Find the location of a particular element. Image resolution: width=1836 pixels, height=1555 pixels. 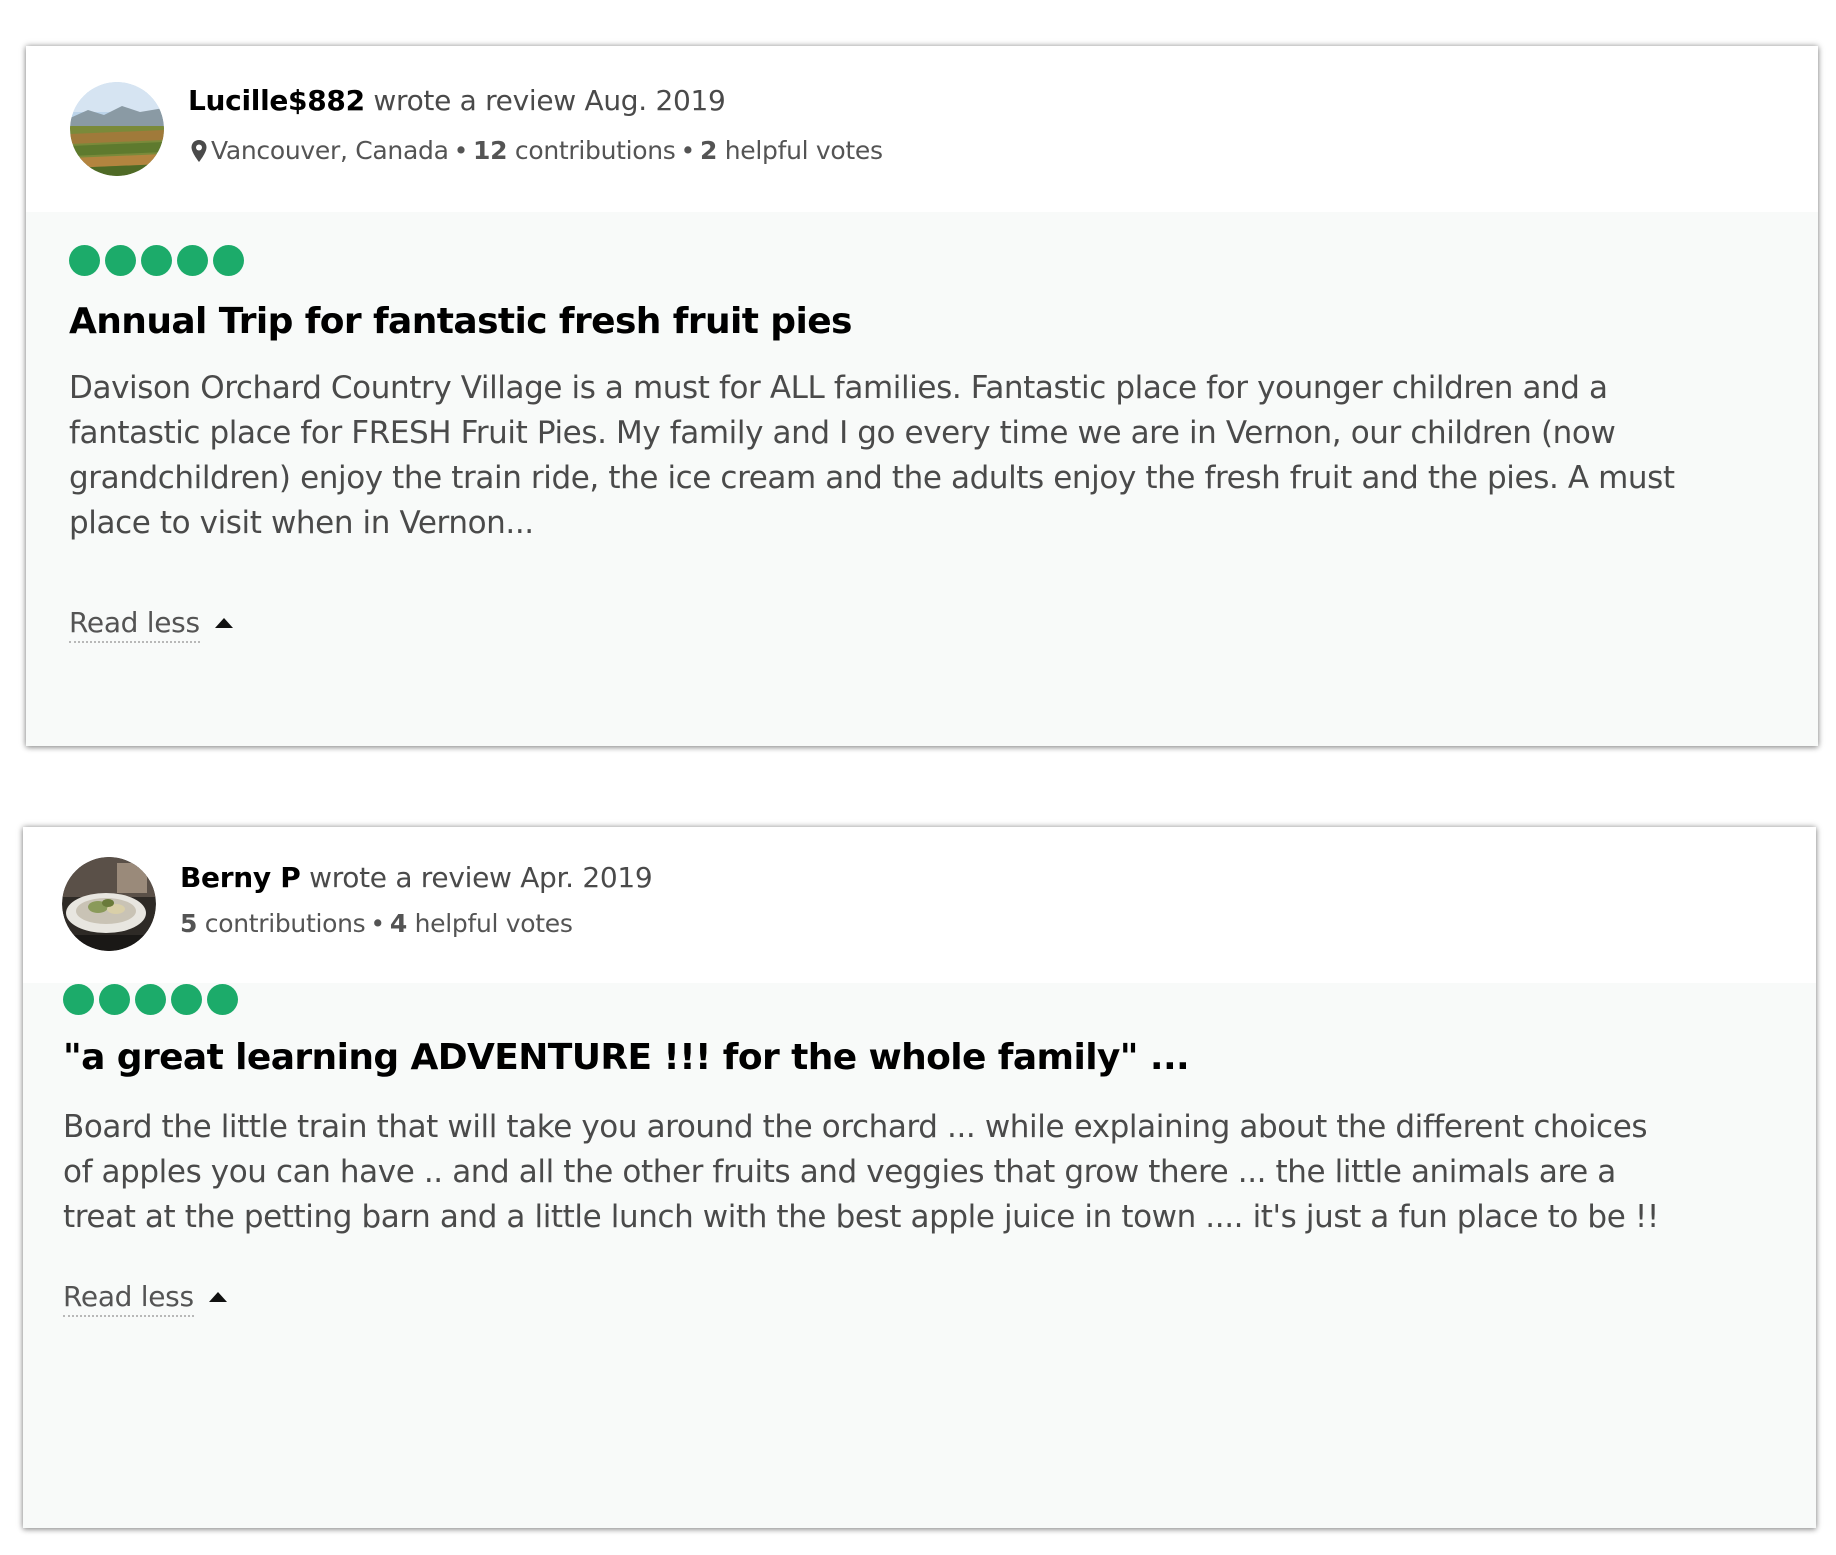

author-name: Lucille$882 is located at coordinates (276, 100).